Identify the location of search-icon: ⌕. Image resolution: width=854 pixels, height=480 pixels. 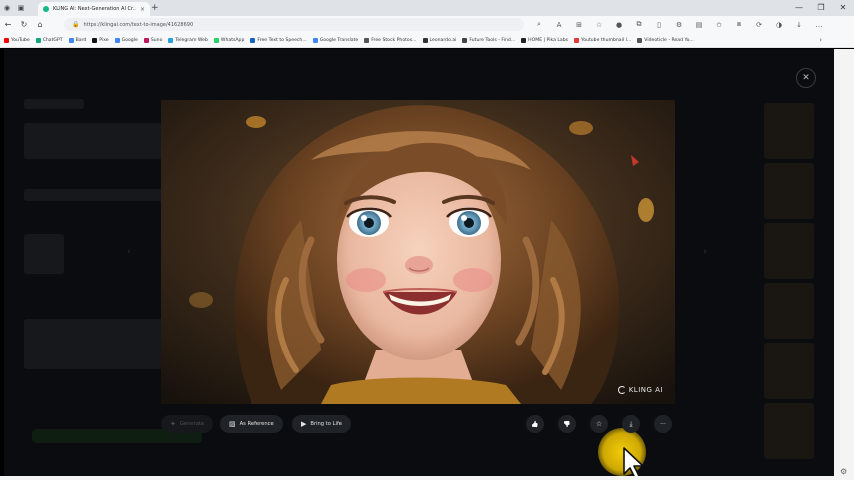
(539, 24).